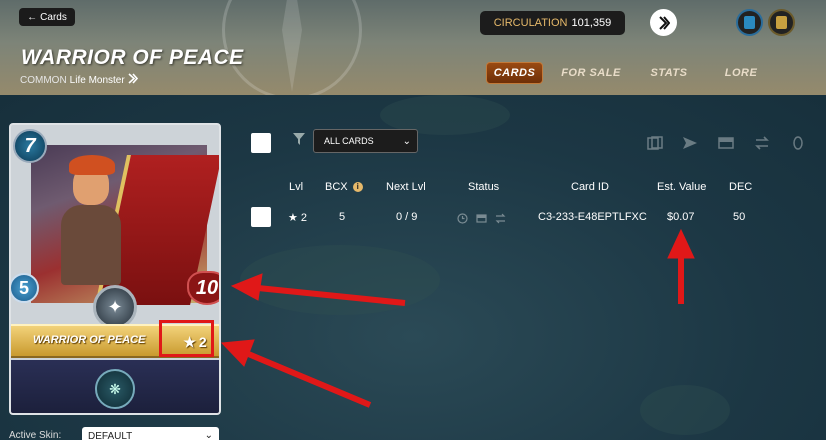 This screenshot has height=440, width=826. Describe the element at coordinates (749, 22) in the screenshot. I see `blue-deck-icon` at that location.